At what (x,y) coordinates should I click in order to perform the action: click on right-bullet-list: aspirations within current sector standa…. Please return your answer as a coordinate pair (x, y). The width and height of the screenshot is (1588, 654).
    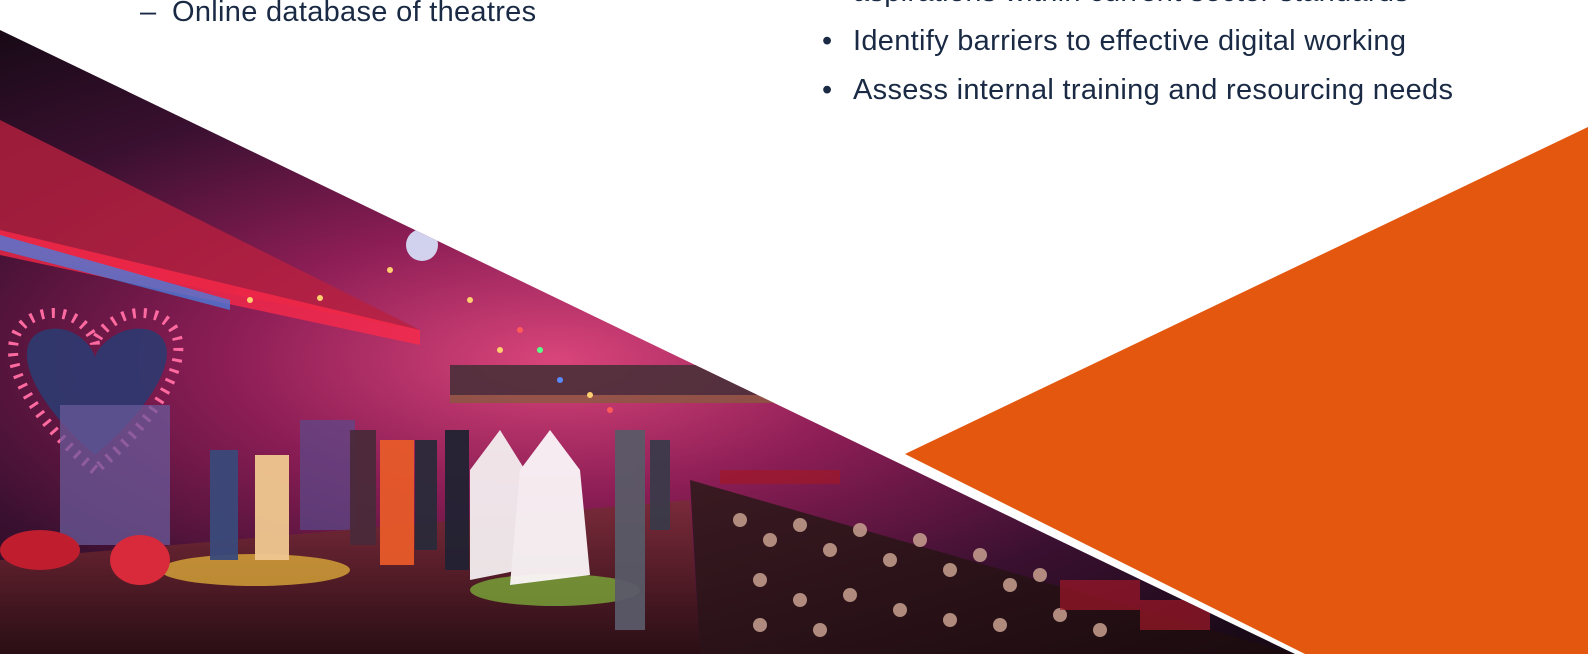
    Looking at the image, I should click on (1137, 57).